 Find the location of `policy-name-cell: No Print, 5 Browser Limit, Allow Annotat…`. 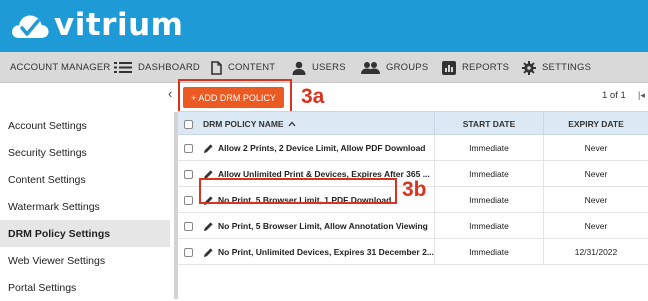

policy-name-cell: No Print, 5 Browser Limit, Allow Annotat… is located at coordinates (318, 226).